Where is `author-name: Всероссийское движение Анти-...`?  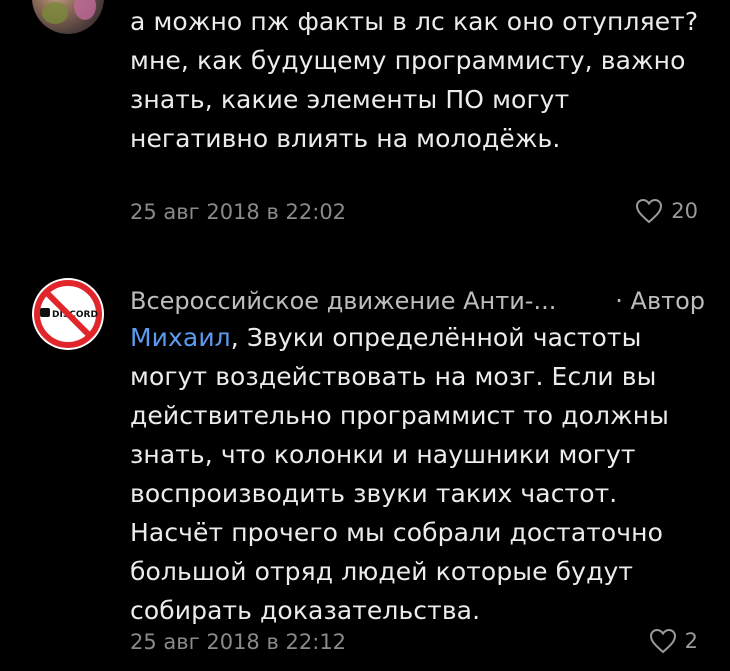
author-name: Всероссийское движение Анти-... is located at coordinates (343, 301).